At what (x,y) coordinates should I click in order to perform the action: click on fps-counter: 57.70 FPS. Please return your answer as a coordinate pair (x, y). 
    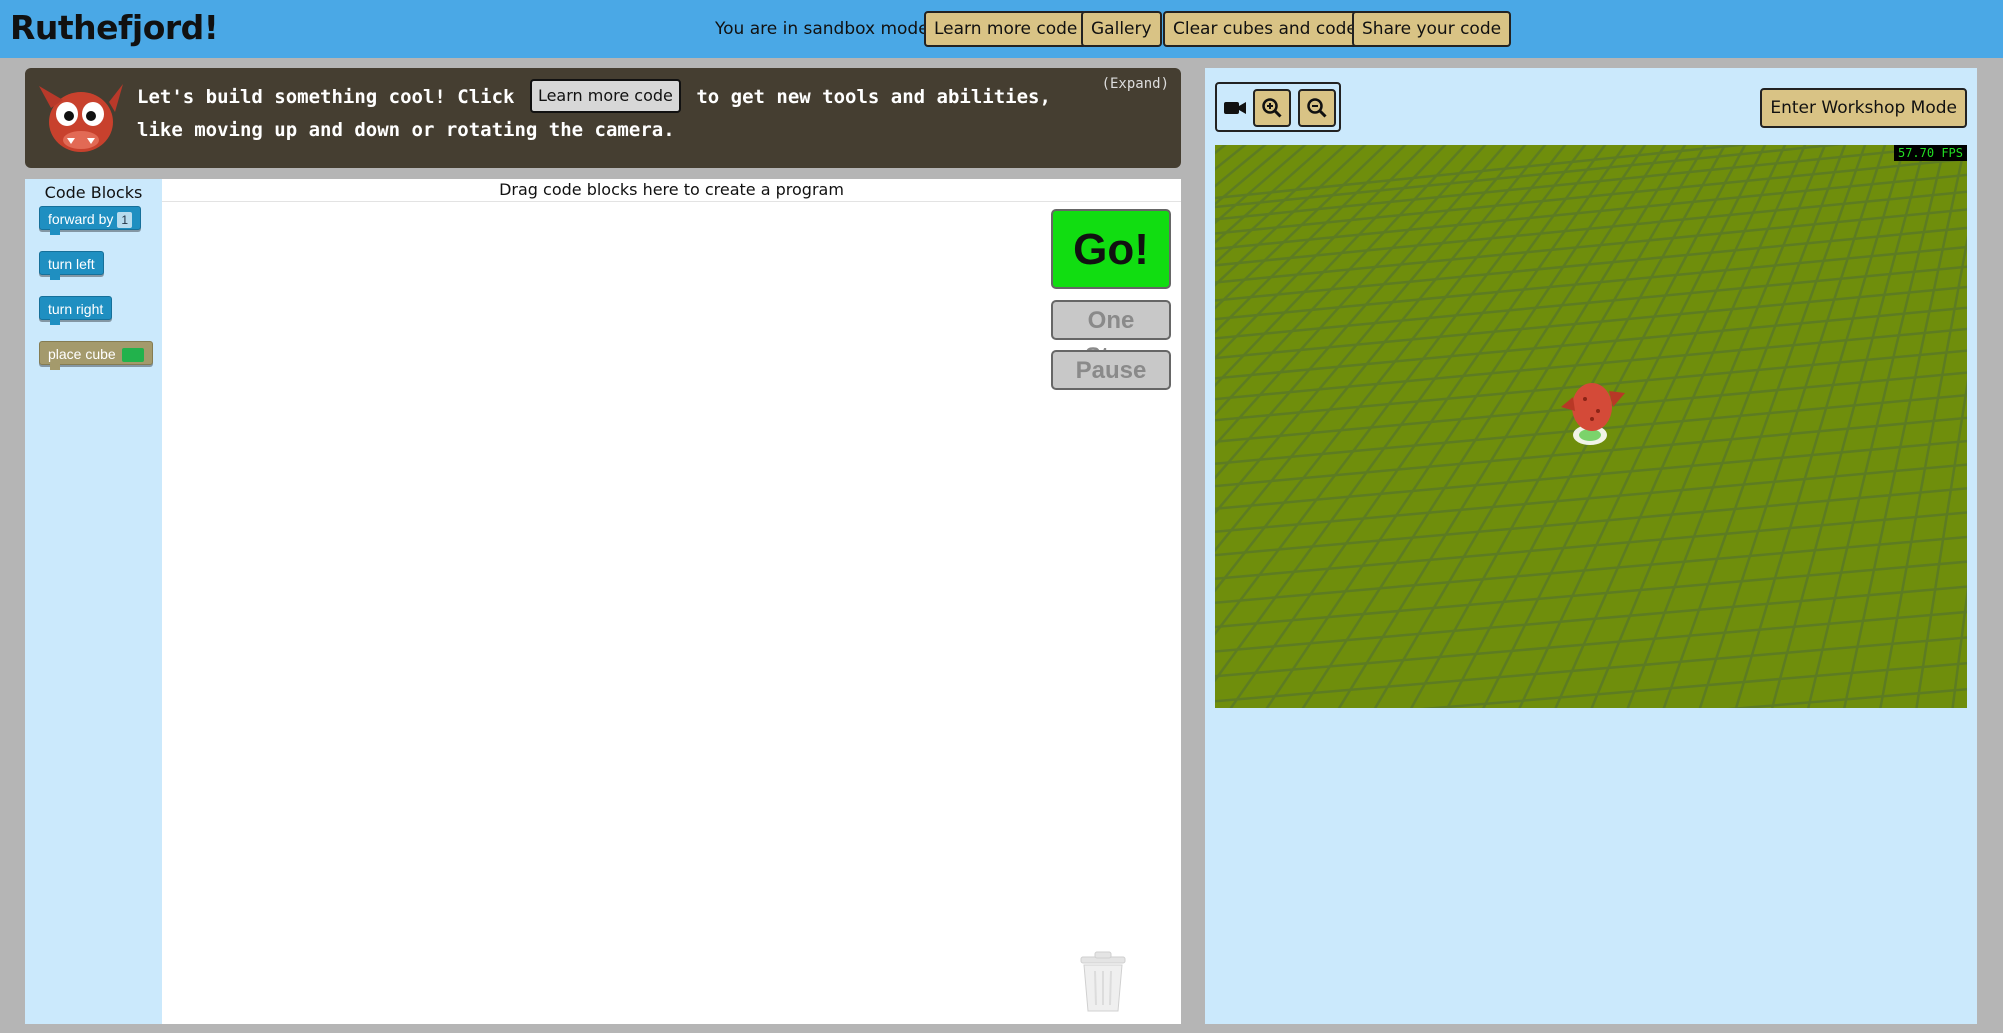
    Looking at the image, I should click on (1930, 153).